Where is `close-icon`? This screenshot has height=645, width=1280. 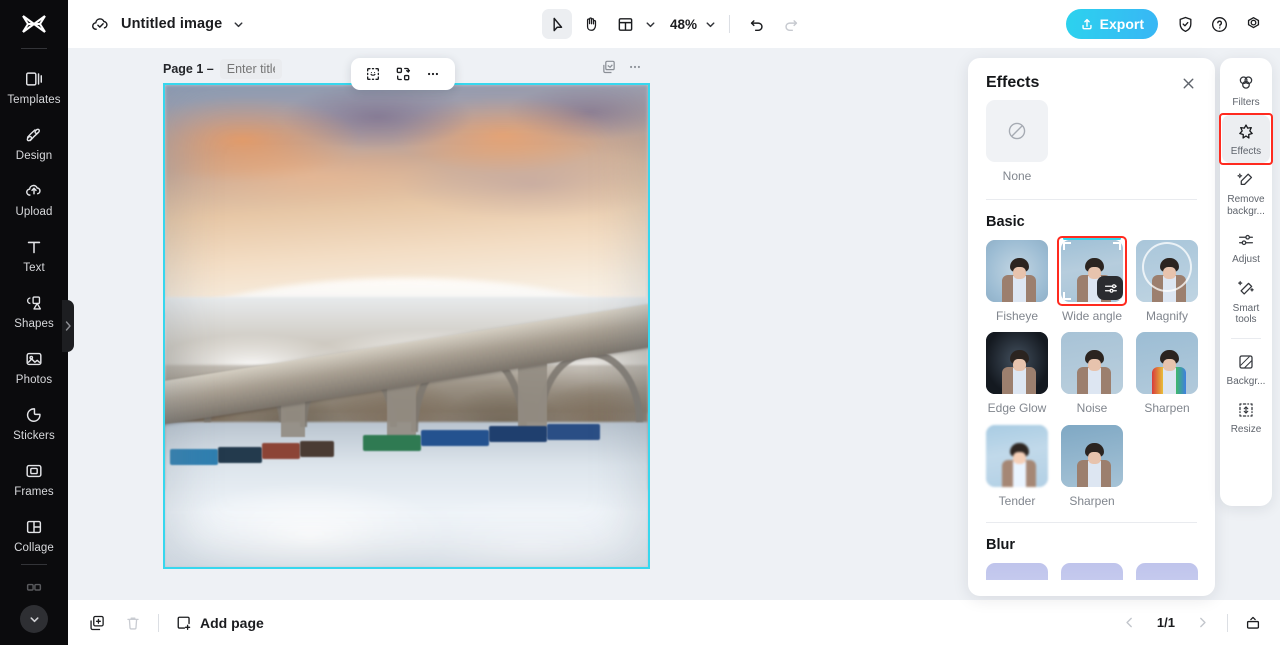
close-icon is located at coordinates (1188, 83).